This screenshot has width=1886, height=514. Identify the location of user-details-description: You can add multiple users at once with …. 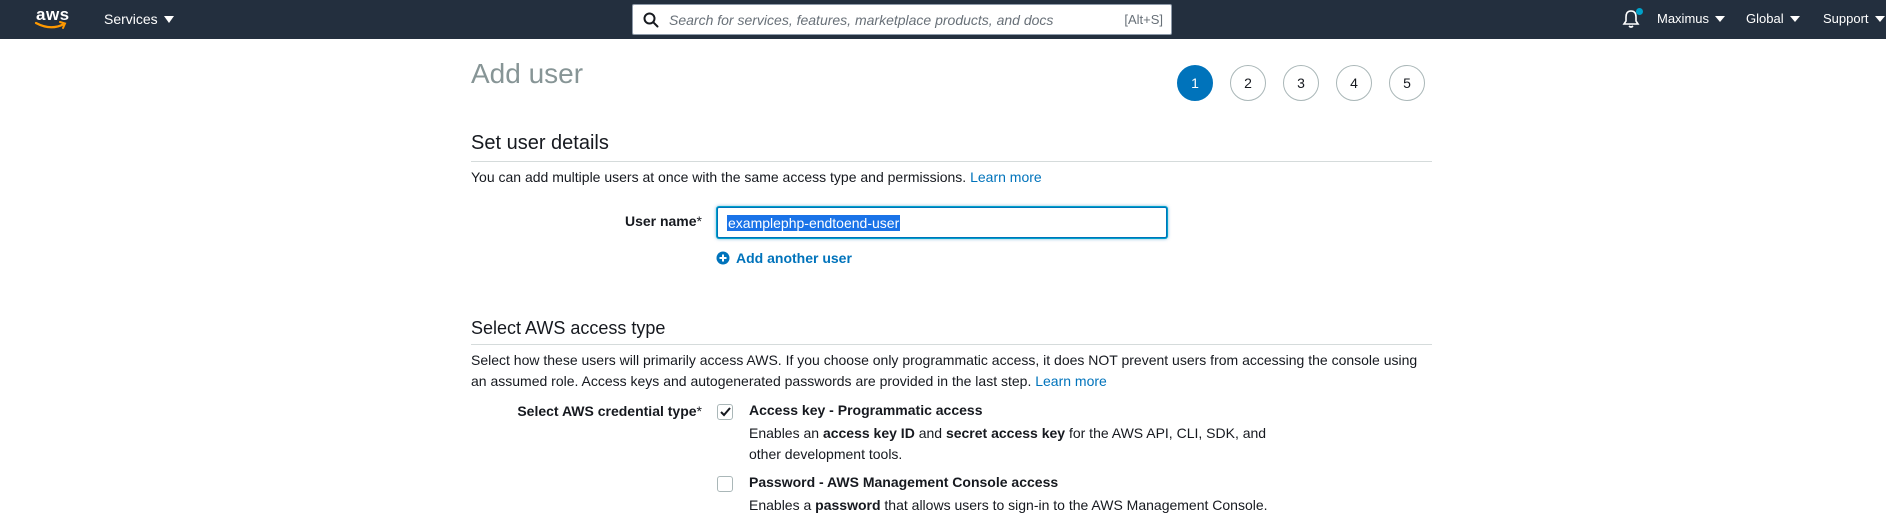
(756, 177).